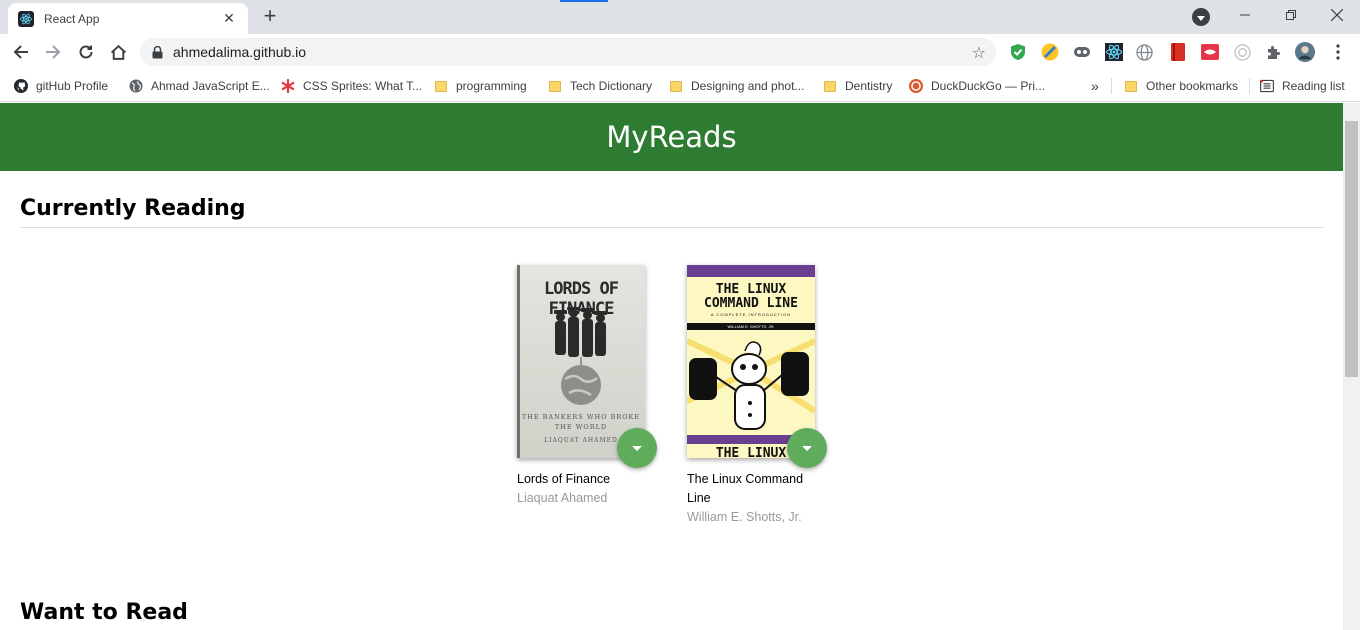 The height and width of the screenshot is (630, 1360). What do you see at coordinates (671, 227) in the screenshot?
I see `shelf-divider` at bounding box center [671, 227].